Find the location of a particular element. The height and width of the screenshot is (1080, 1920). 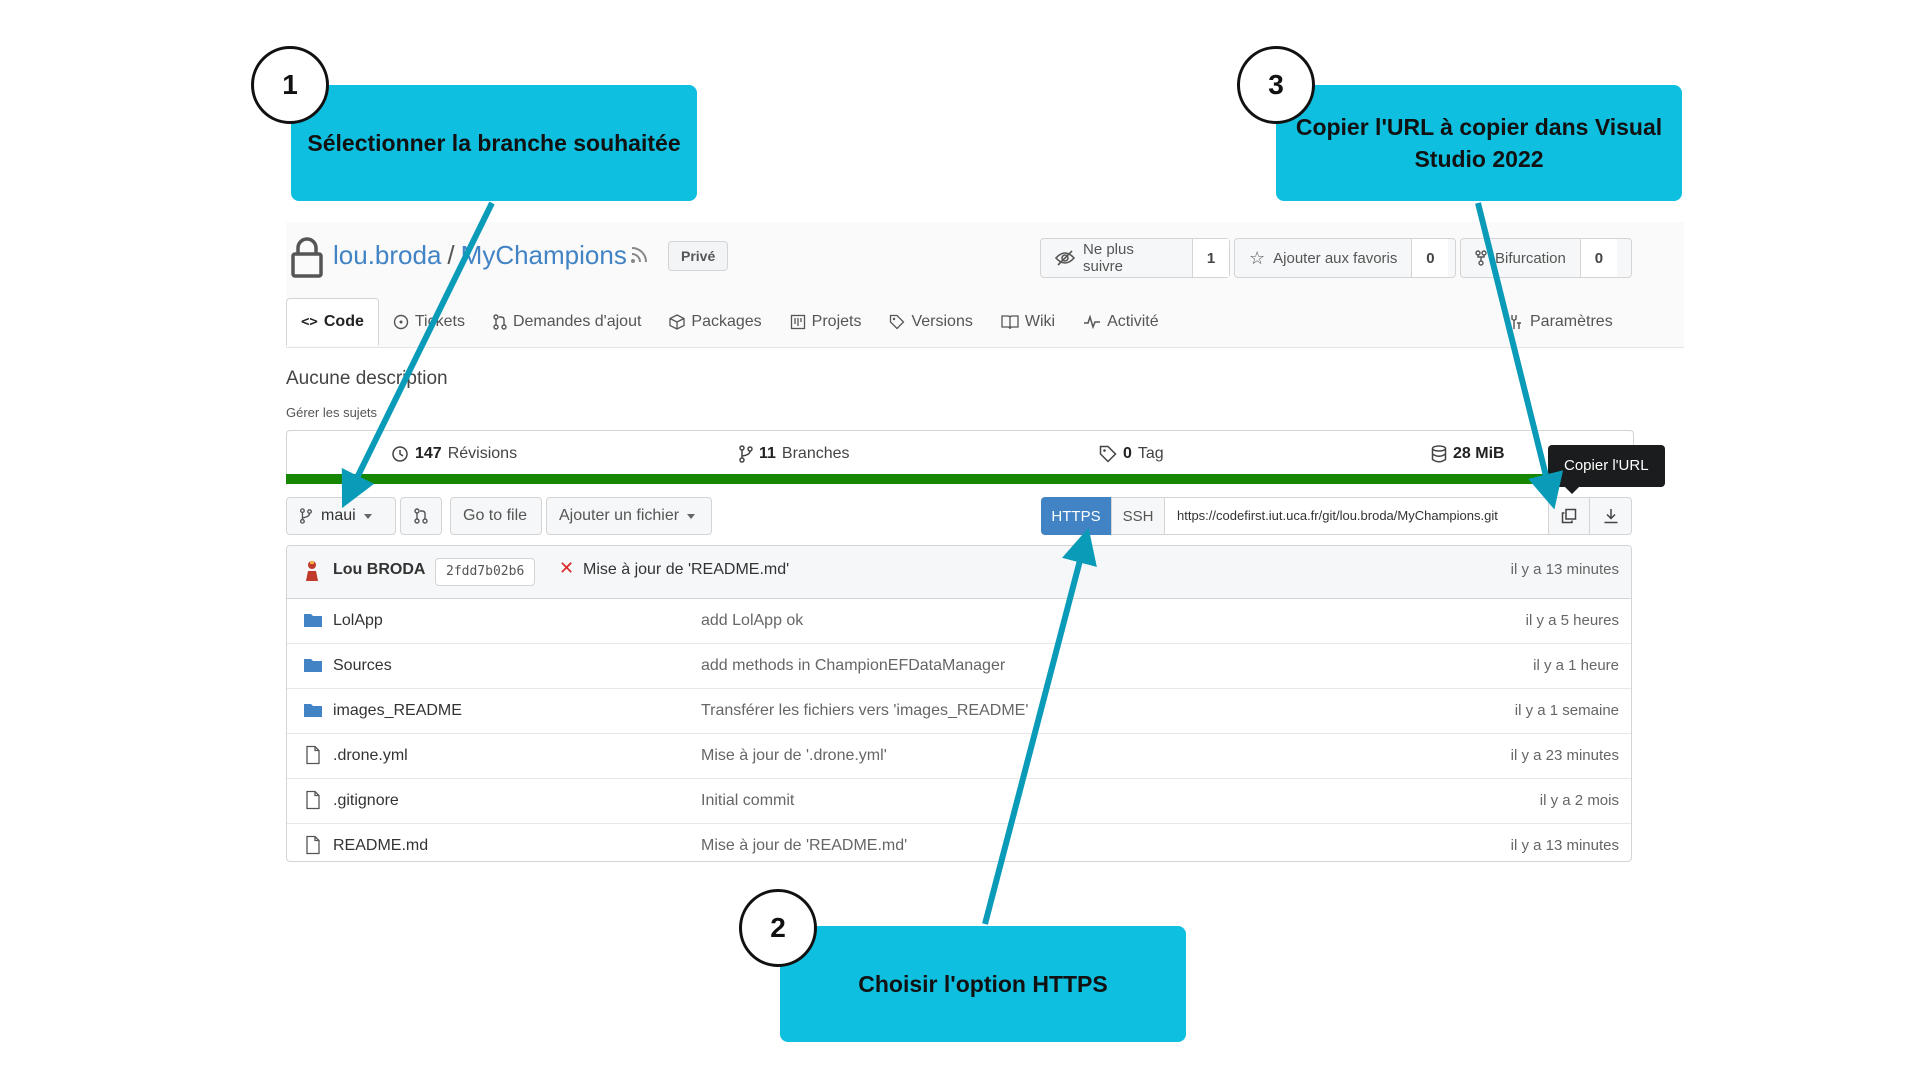

settings-label: Paramètres is located at coordinates (1571, 321).